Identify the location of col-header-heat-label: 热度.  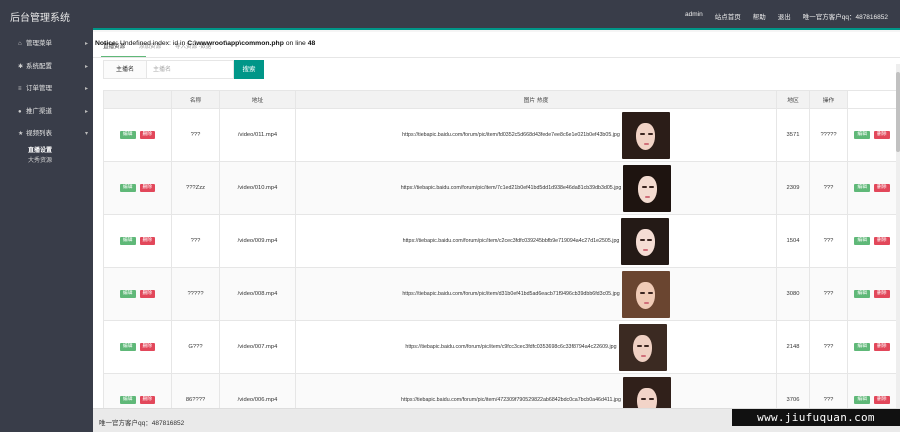
(542, 101).